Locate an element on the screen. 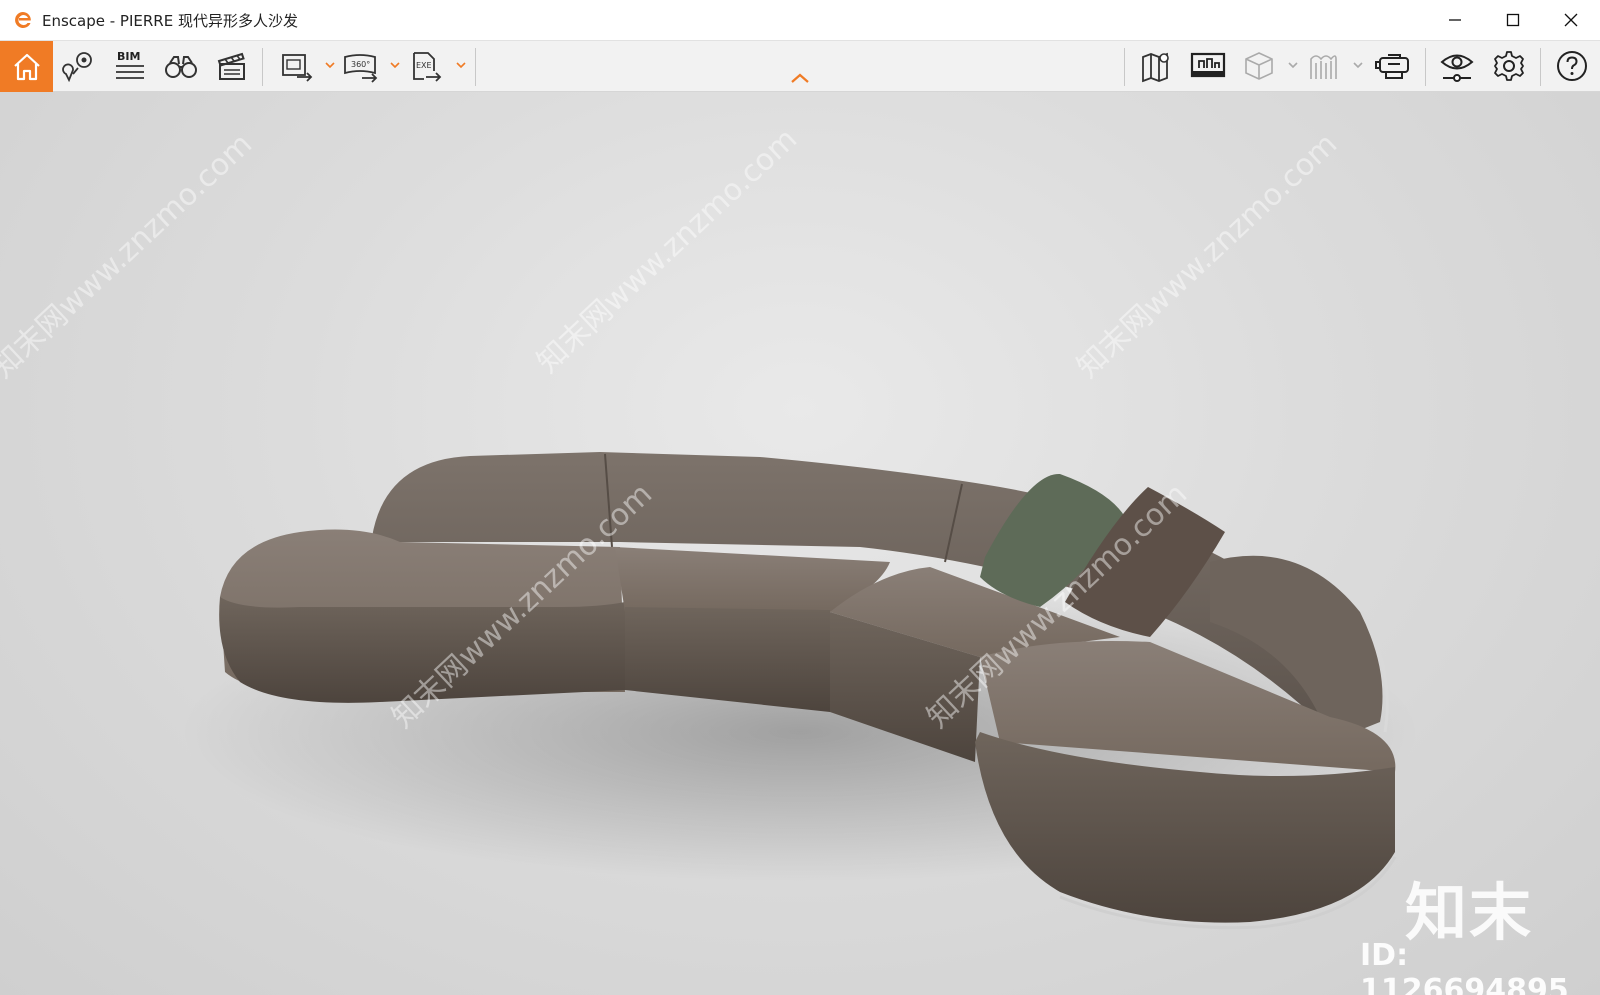 Image resolution: width=1600 pixels, height=995 pixels. asset-library-button is located at coordinates (1208, 66).